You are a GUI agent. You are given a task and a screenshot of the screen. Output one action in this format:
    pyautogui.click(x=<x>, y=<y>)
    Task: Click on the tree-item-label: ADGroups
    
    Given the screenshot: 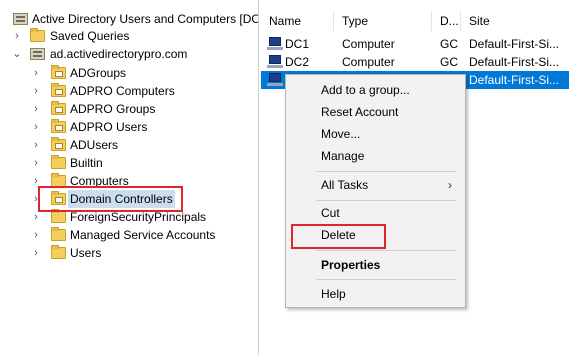 What is the action you would take?
    pyautogui.click(x=98, y=73)
    